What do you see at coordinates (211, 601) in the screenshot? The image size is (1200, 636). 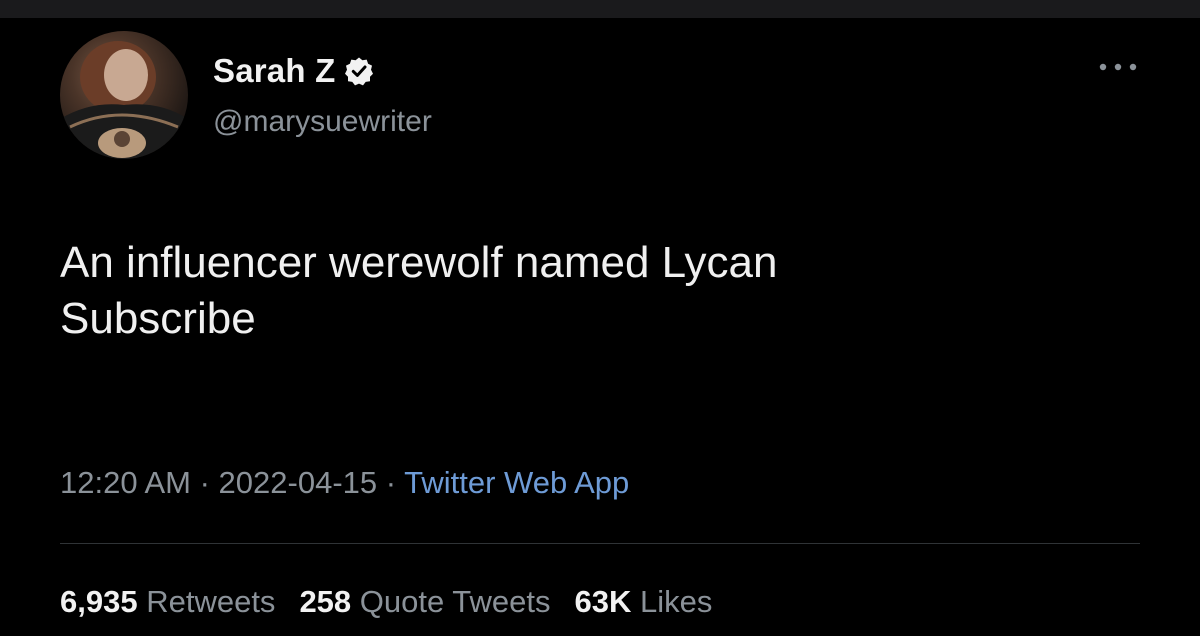 I see `retweets-label: Retweets` at bounding box center [211, 601].